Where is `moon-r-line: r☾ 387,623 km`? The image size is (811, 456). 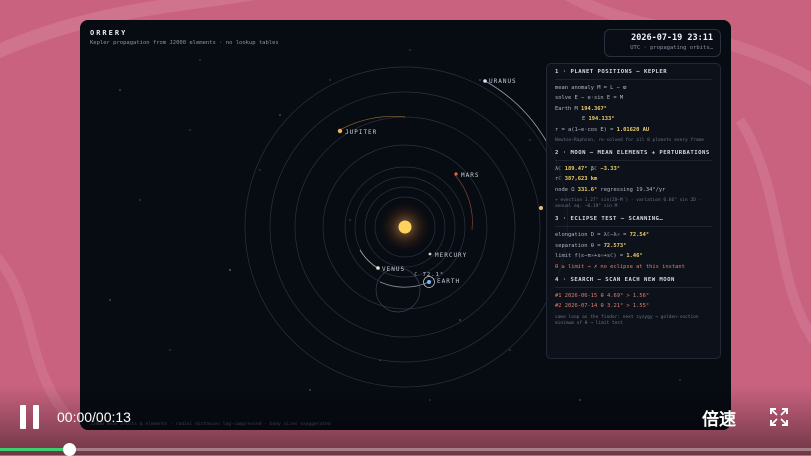 moon-r-line: r☾ 387,623 km is located at coordinates (576, 179).